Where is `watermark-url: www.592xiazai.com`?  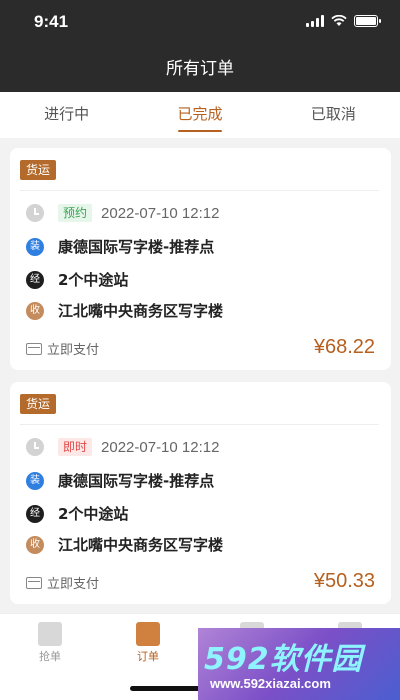 watermark-url: www.592xiazai.com is located at coordinates (270, 683).